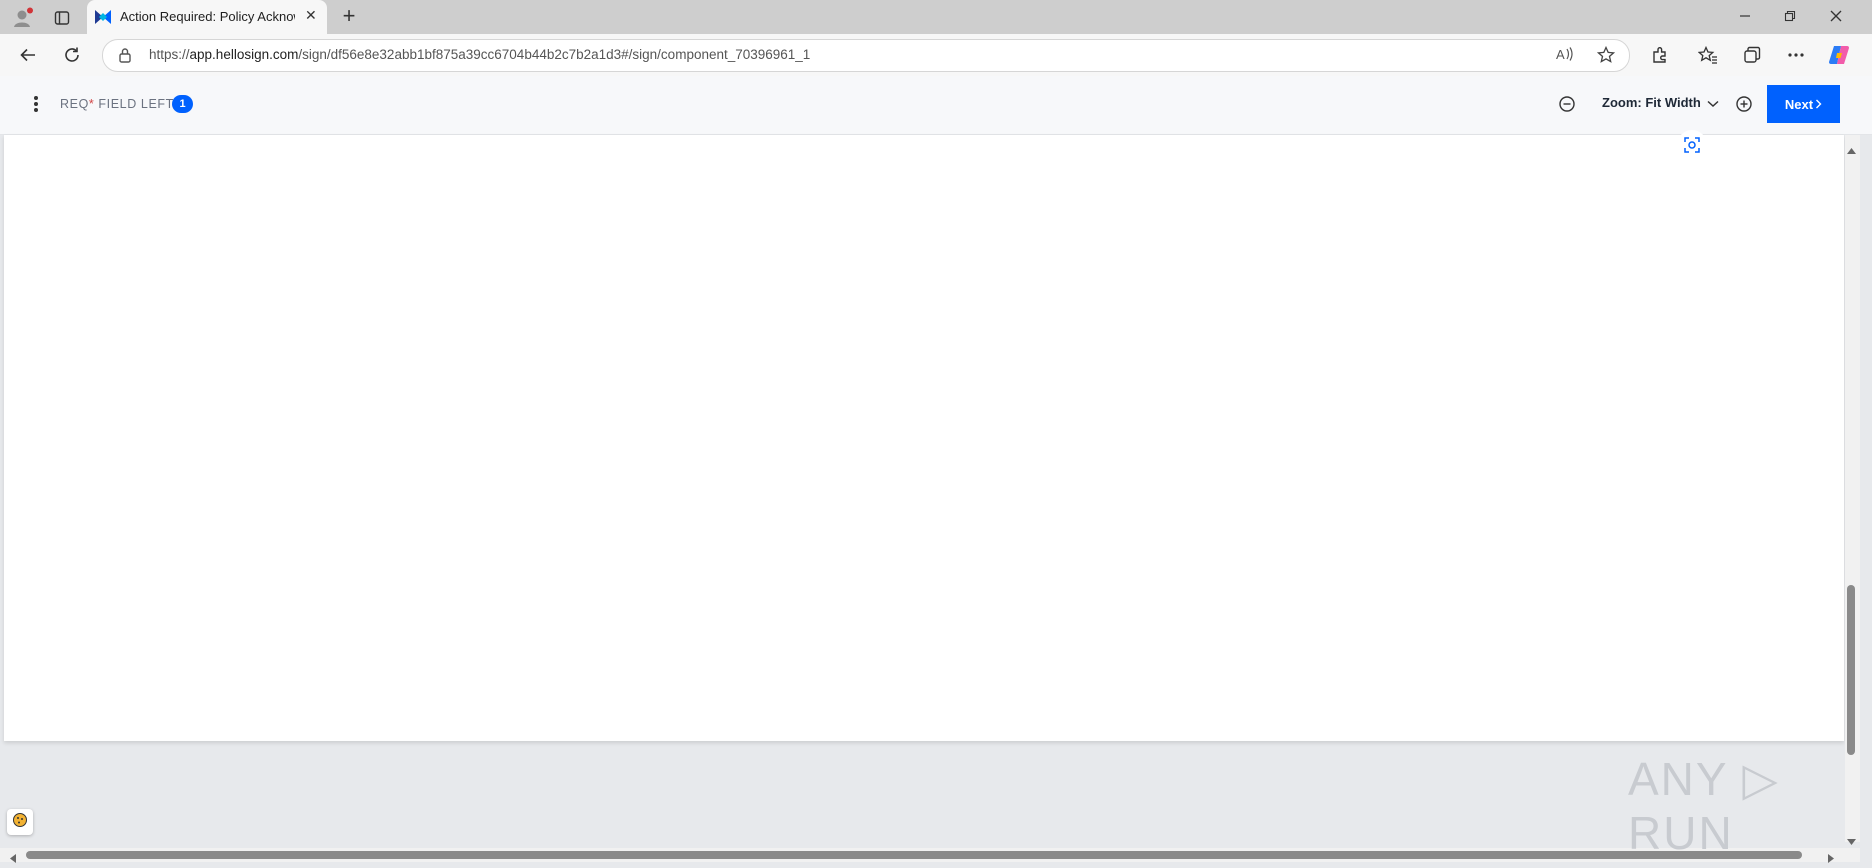 This screenshot has height=868, width=1872. Describe the element at coordinates (13, 859) in the screenshot. I see `scroll-left-icon` at that location.